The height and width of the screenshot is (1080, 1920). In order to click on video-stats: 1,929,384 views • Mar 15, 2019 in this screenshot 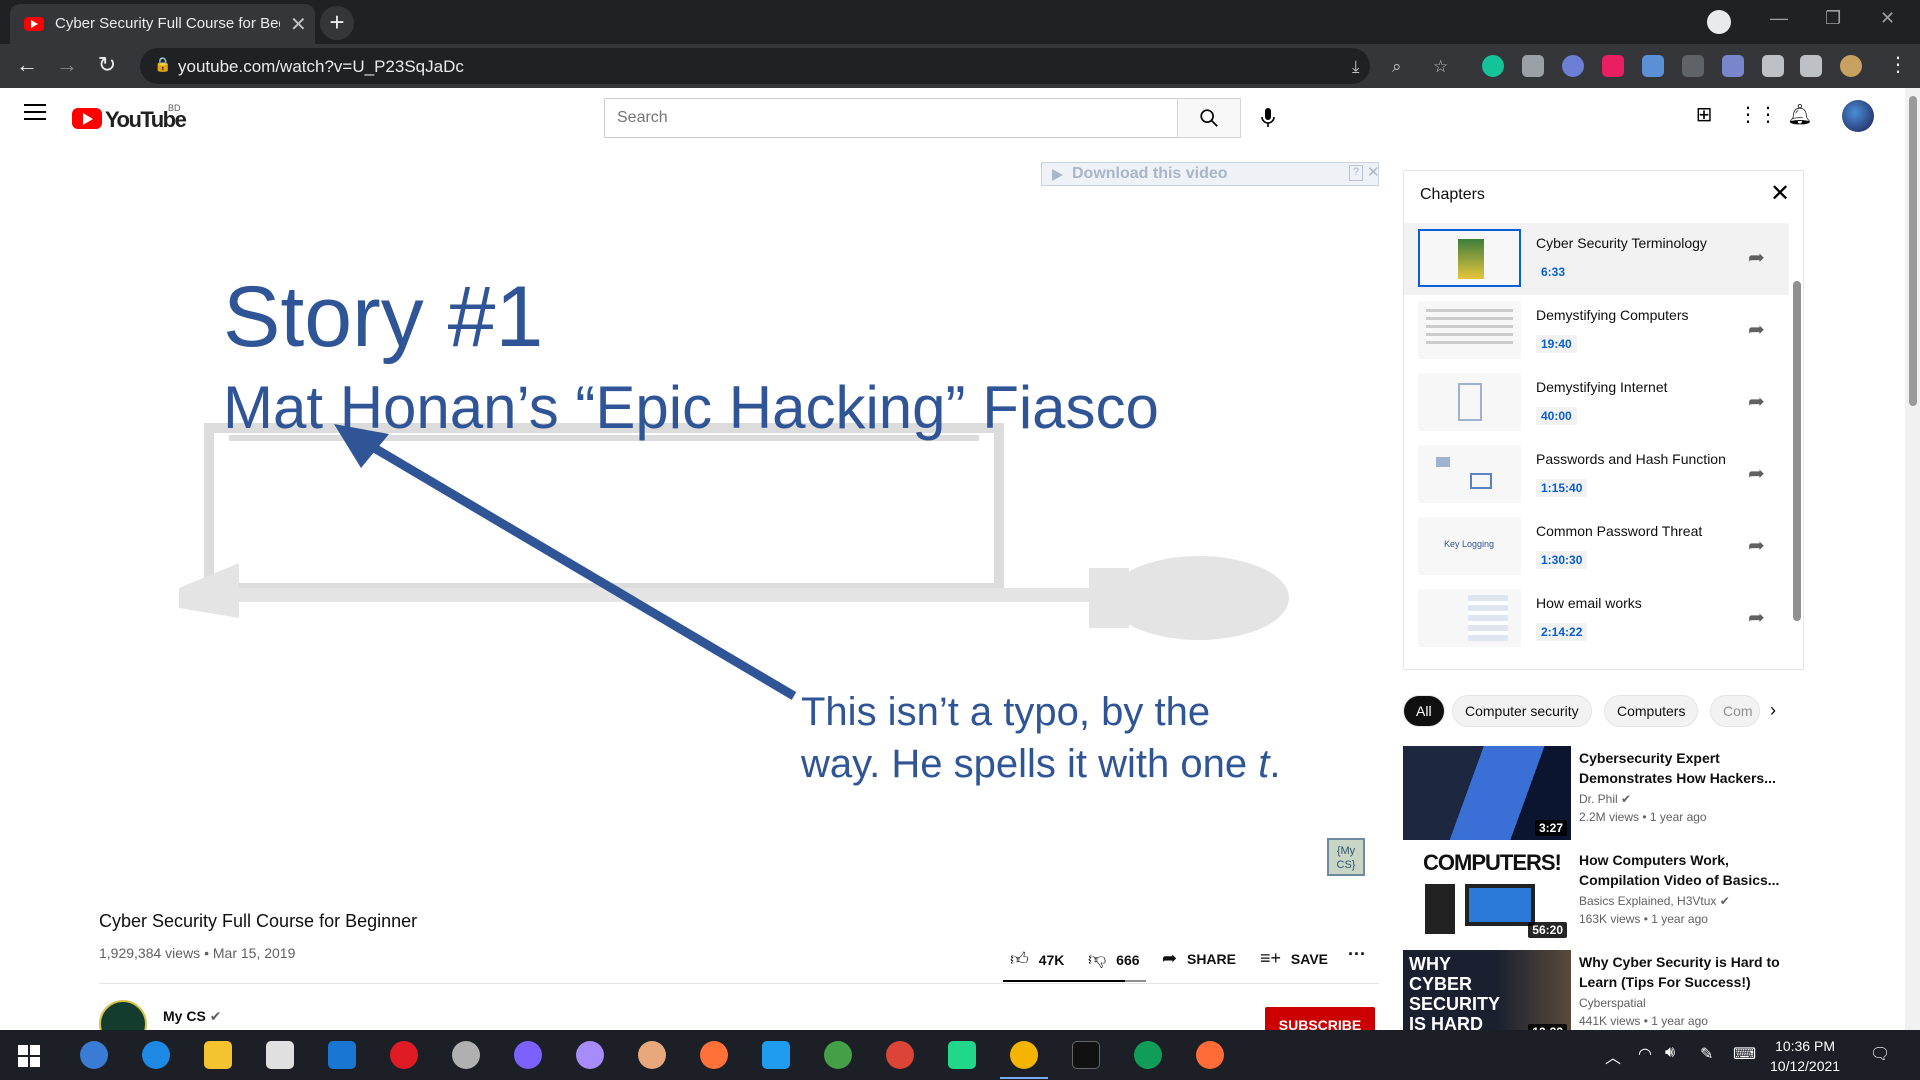, I will do `click(197, 953)`.